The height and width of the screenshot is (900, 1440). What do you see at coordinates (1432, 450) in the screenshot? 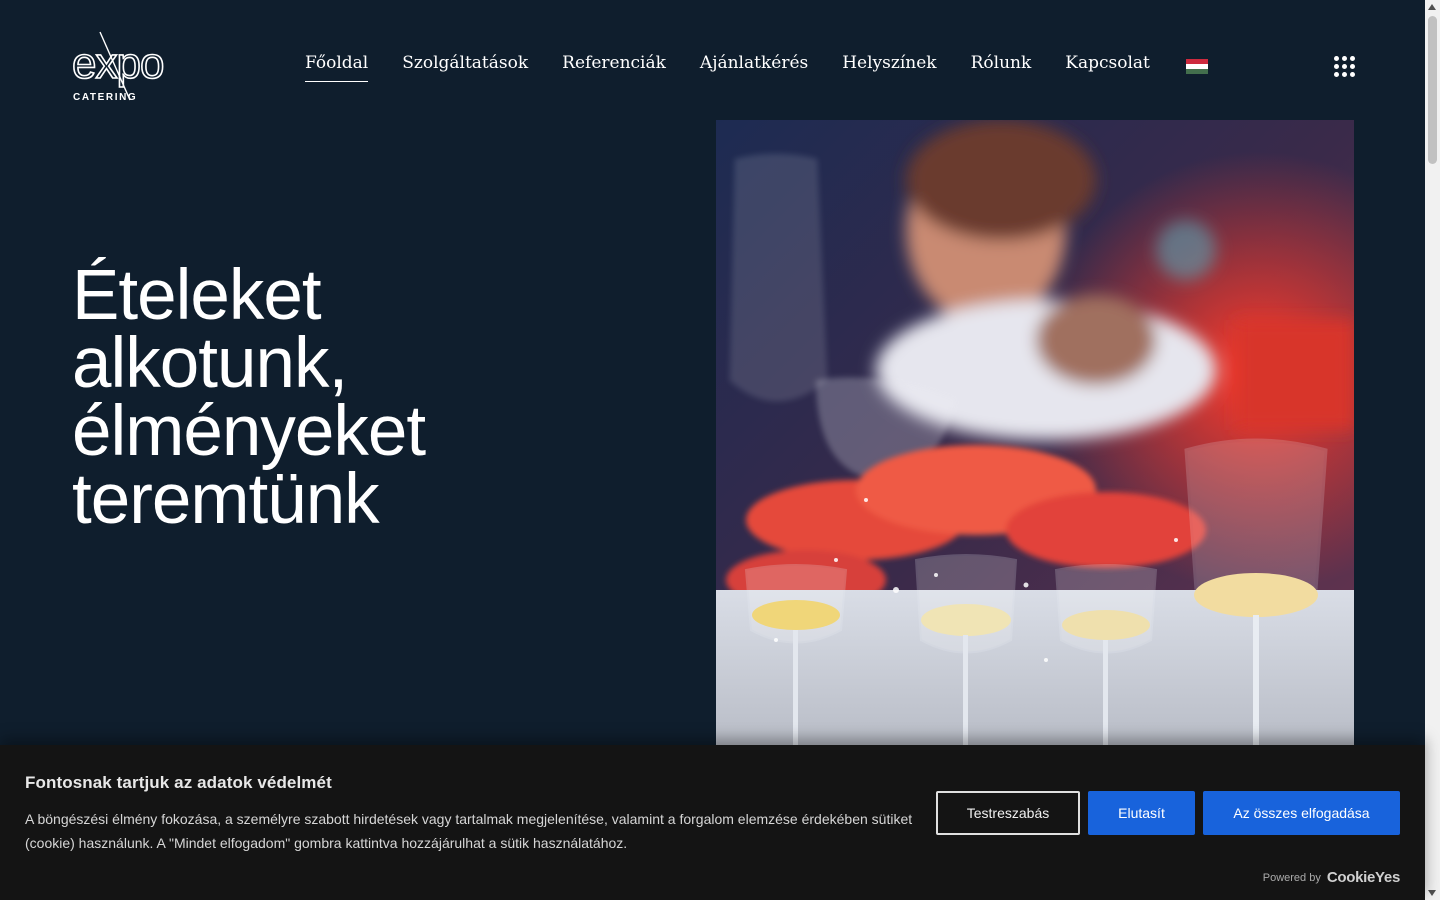
I see `page-scrollbar` at bounding box center [1432, 450].